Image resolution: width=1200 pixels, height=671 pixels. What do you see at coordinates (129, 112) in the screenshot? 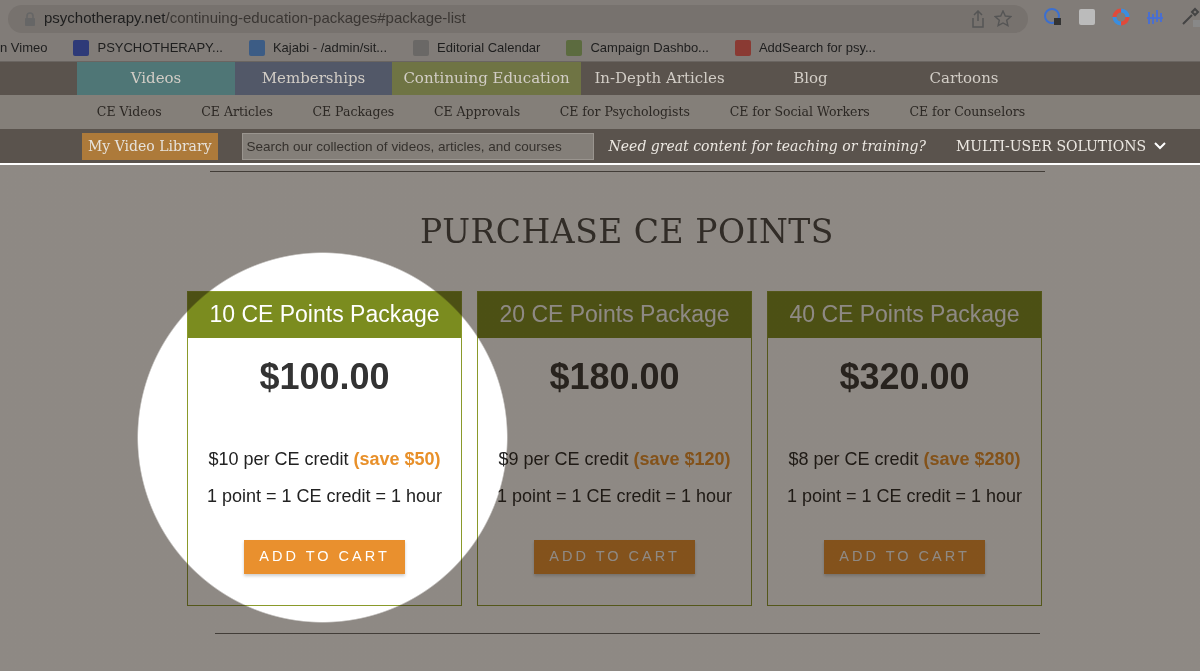
I see `subnav-link: CE Videos` at bounding box center [129, 112].